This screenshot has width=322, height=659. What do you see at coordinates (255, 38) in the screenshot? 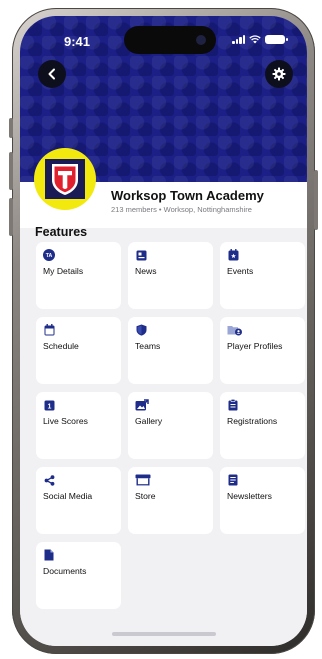
I see `wifi-icon` at bounding box center [255, 38].